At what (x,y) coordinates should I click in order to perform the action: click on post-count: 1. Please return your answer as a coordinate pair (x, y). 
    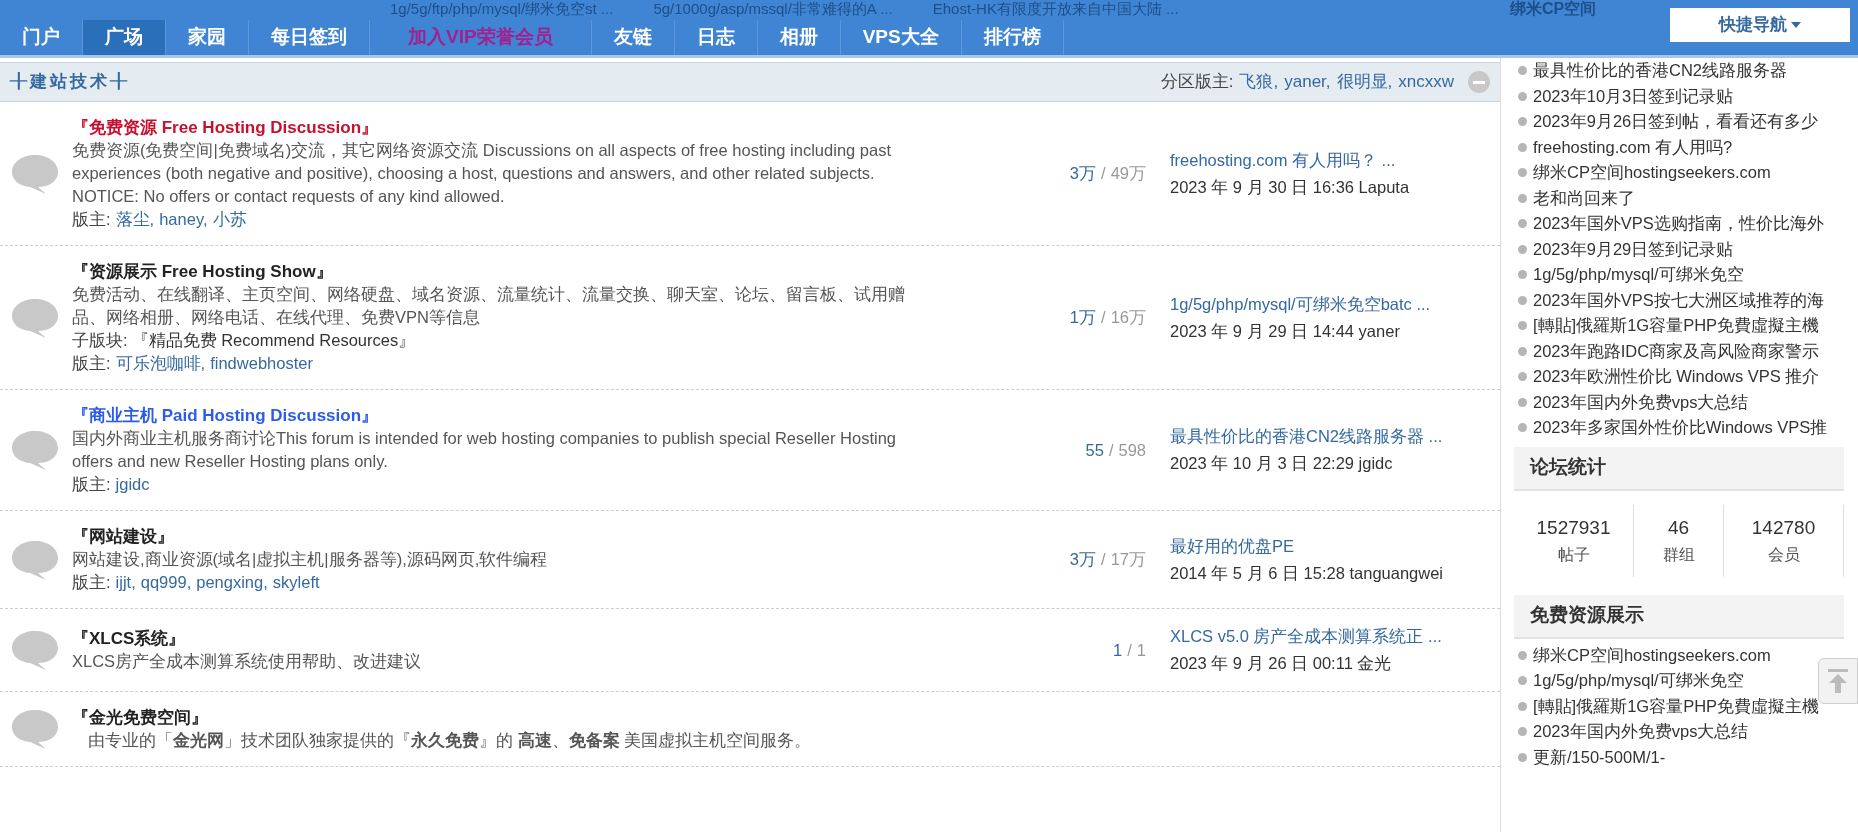
    Looking at the image, I should click on (1141, 650).